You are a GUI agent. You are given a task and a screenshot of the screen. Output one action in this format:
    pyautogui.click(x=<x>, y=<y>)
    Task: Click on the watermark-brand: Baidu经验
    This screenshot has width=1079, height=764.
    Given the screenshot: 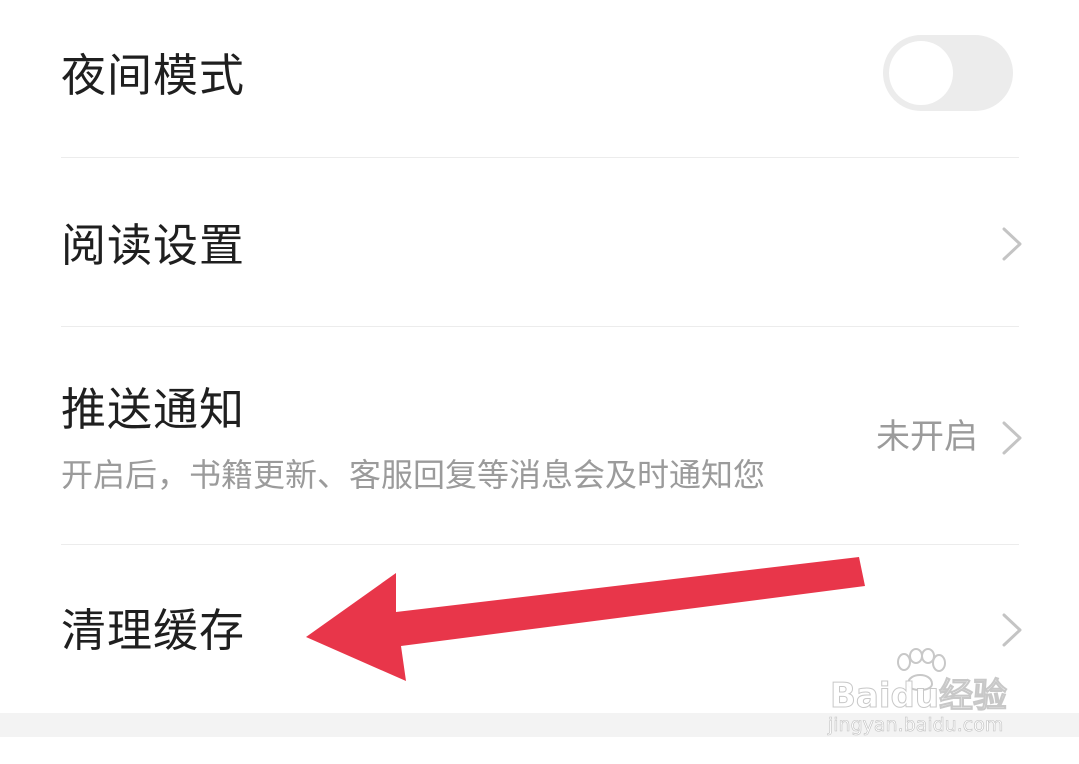 What is the action you would take?
    pyautogui.click(x=918, y=696)
    